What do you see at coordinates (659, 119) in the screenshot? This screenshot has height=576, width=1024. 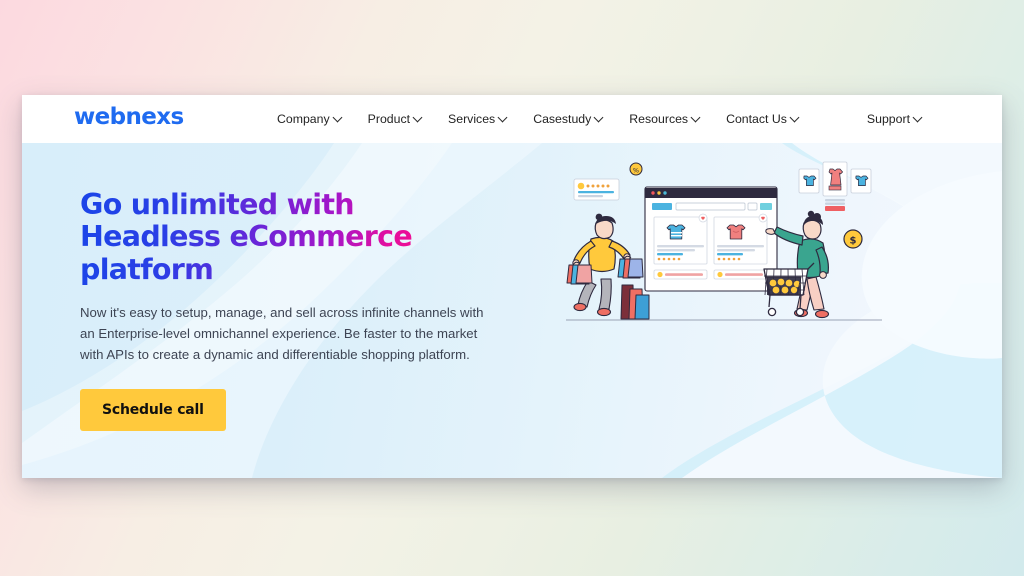 I see `nav-item-label: Resources` at bounding box center [659, 119].